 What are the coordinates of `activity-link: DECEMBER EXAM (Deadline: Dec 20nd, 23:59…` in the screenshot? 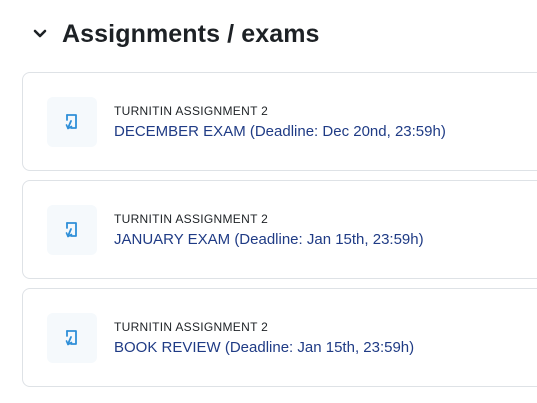 It's located at (280, 131).